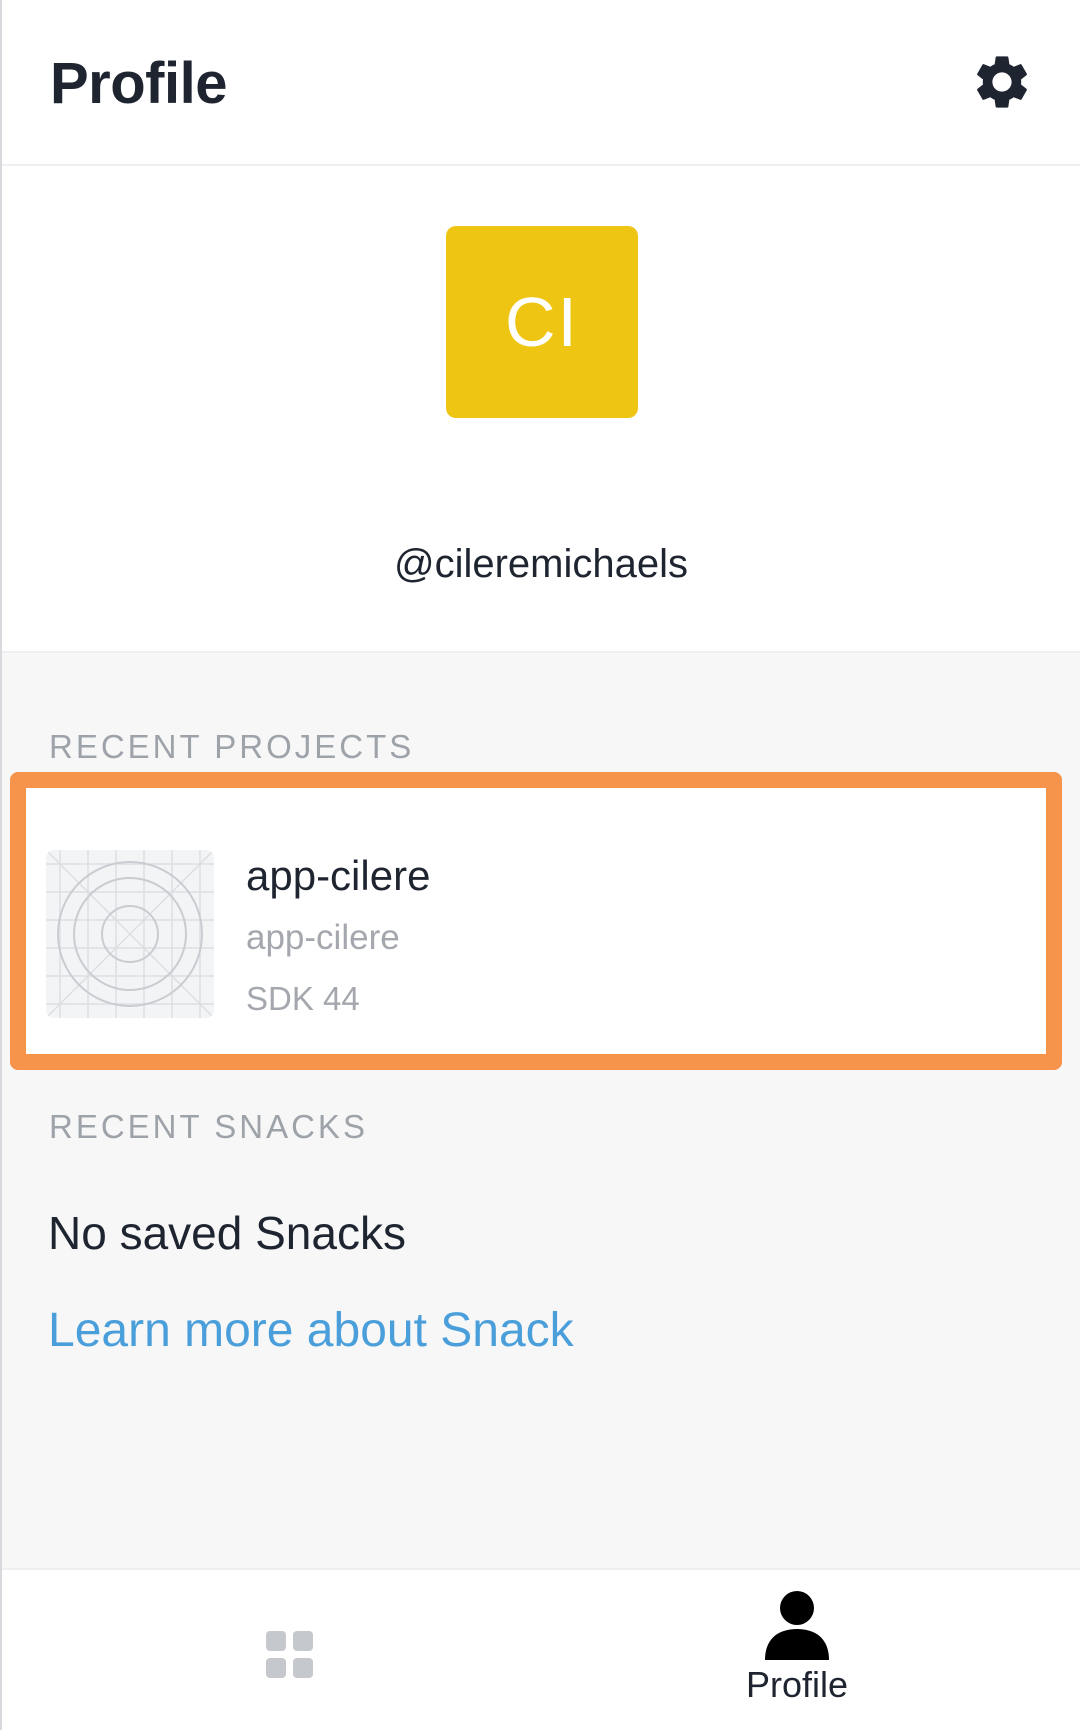 The height and width of the screenshot is (1730, 1080). What do you see at coordinates (797, 1684) in the screenshot?
I see `tab-profile-label: Profile` at bounding box center [797, 1684].